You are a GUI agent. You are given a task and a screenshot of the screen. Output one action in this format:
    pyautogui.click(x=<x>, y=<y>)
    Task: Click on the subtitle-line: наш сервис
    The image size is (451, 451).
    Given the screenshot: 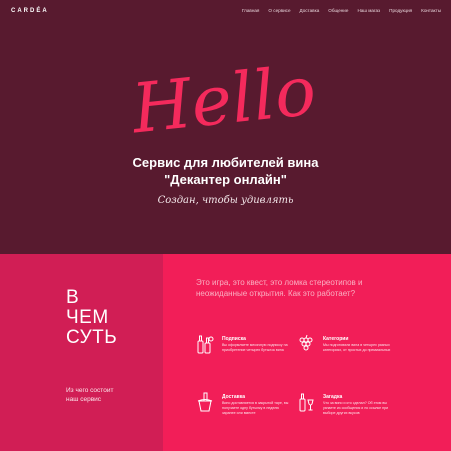 What is the action you would take?
    pyautogui.click(x=84, y=399)
    